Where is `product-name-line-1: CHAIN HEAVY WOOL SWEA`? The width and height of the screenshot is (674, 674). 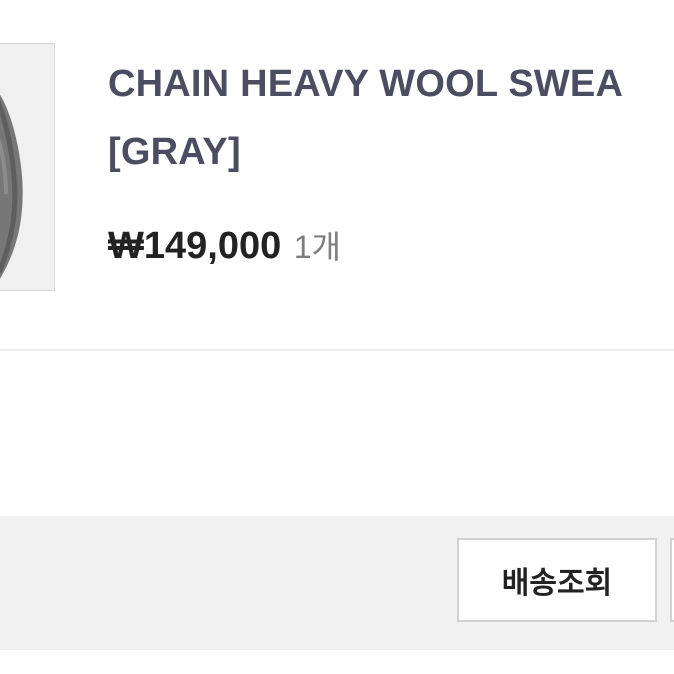
product-name-line-1: CHAIN HEAVY WOOL SWEA is located at coordinates (391, 84).